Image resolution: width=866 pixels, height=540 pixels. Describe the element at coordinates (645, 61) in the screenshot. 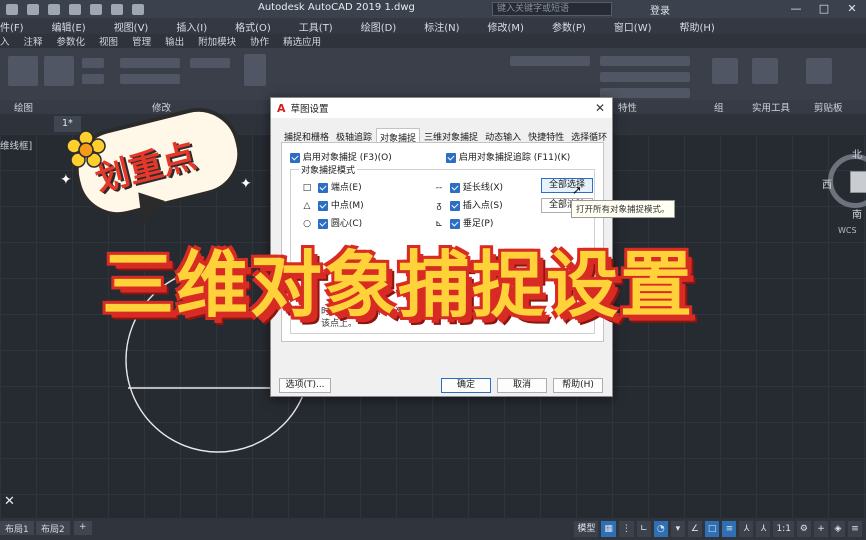

I see `color-dropdown` at that location.